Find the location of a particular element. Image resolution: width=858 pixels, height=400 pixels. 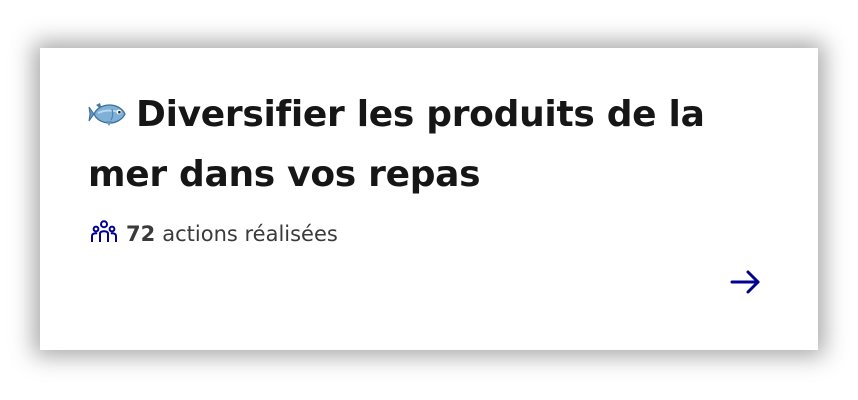

arrow-right-icon is located at coordinates (746, 282).